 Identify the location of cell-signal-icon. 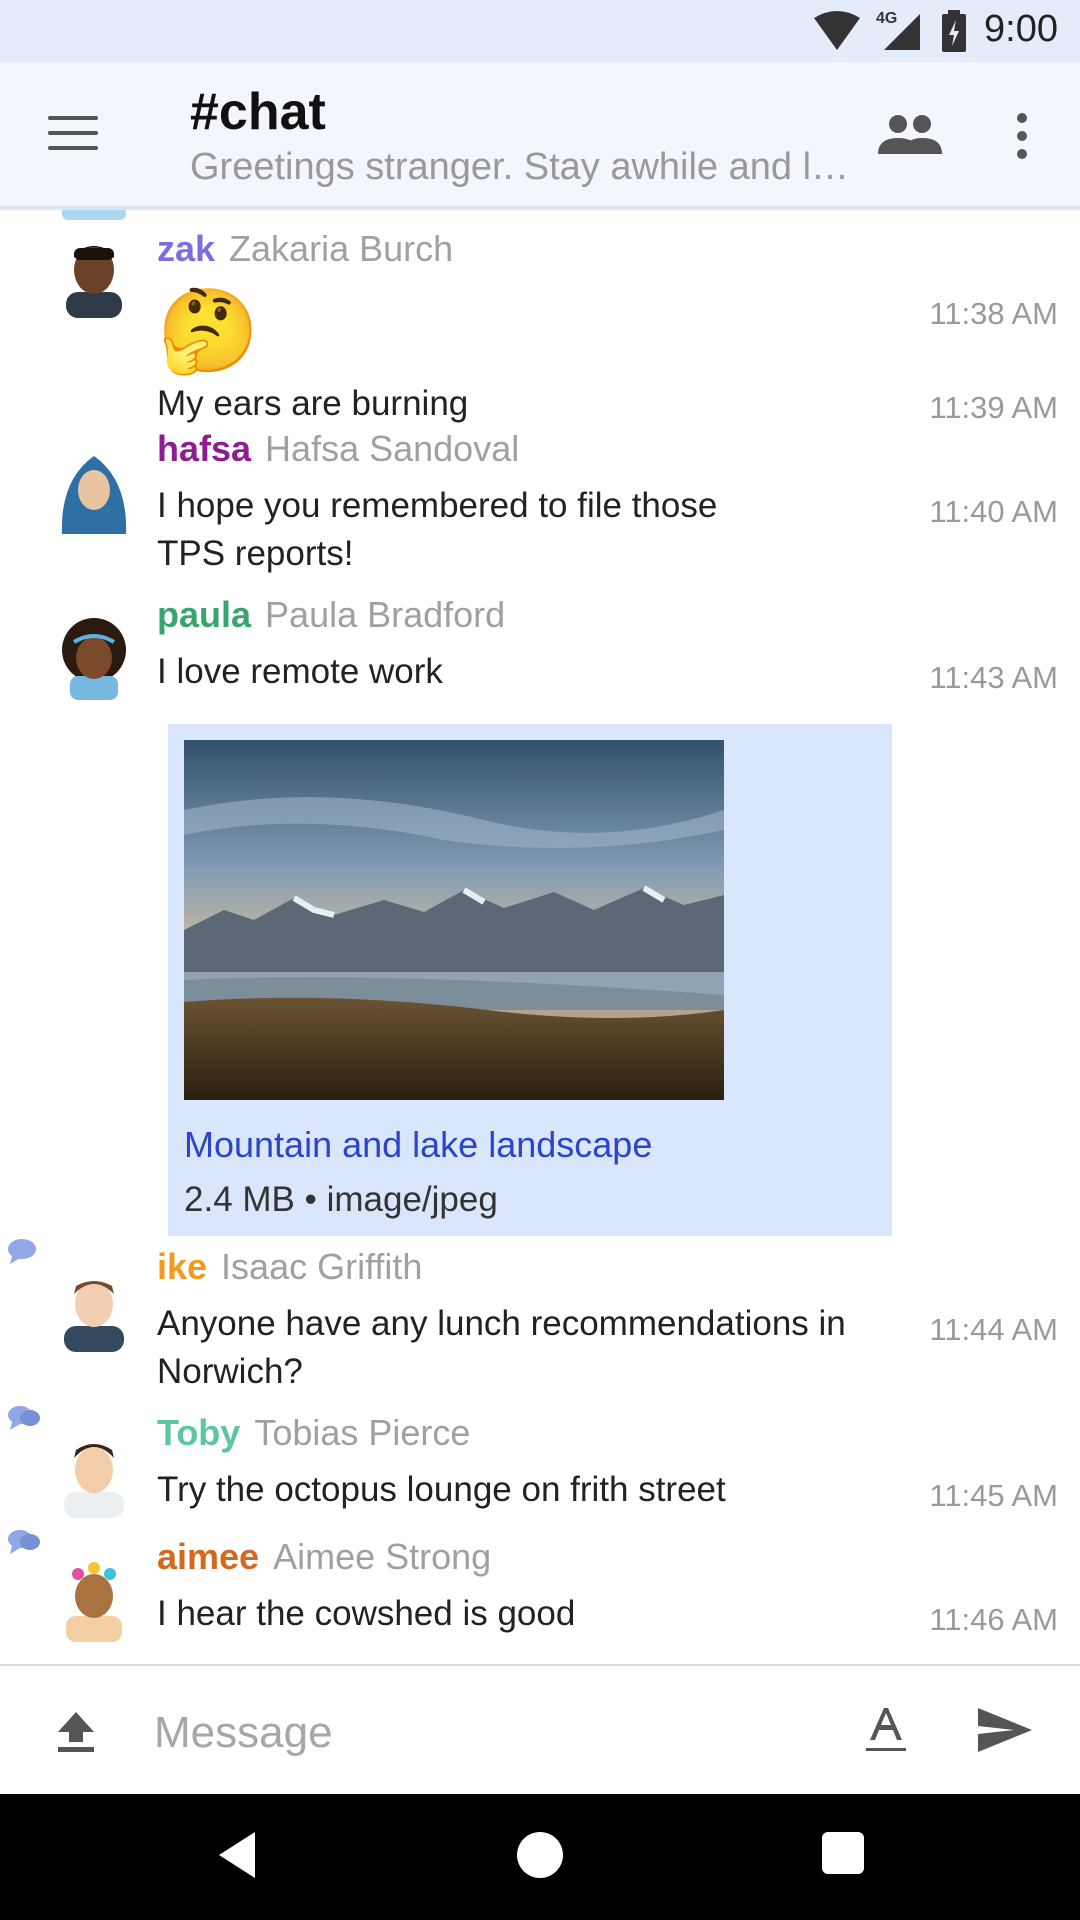
(902, 32).